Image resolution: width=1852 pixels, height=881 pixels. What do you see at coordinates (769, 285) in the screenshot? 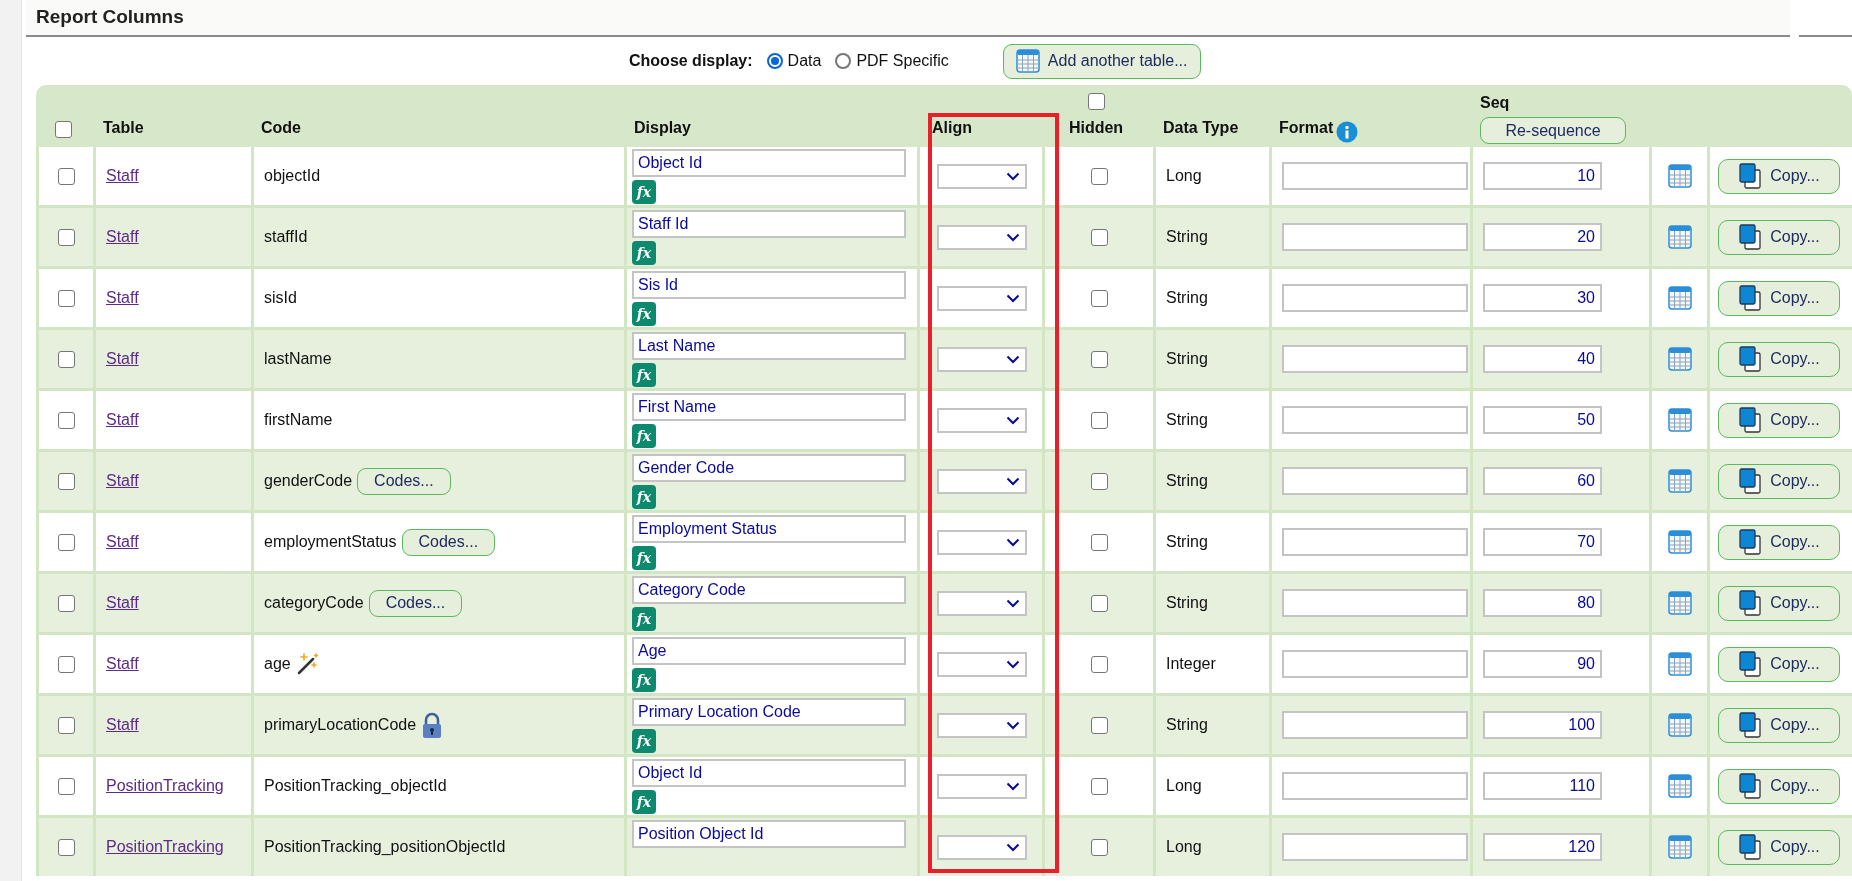
I see `display-field: Sis Id` at bounding box center [769, 285].